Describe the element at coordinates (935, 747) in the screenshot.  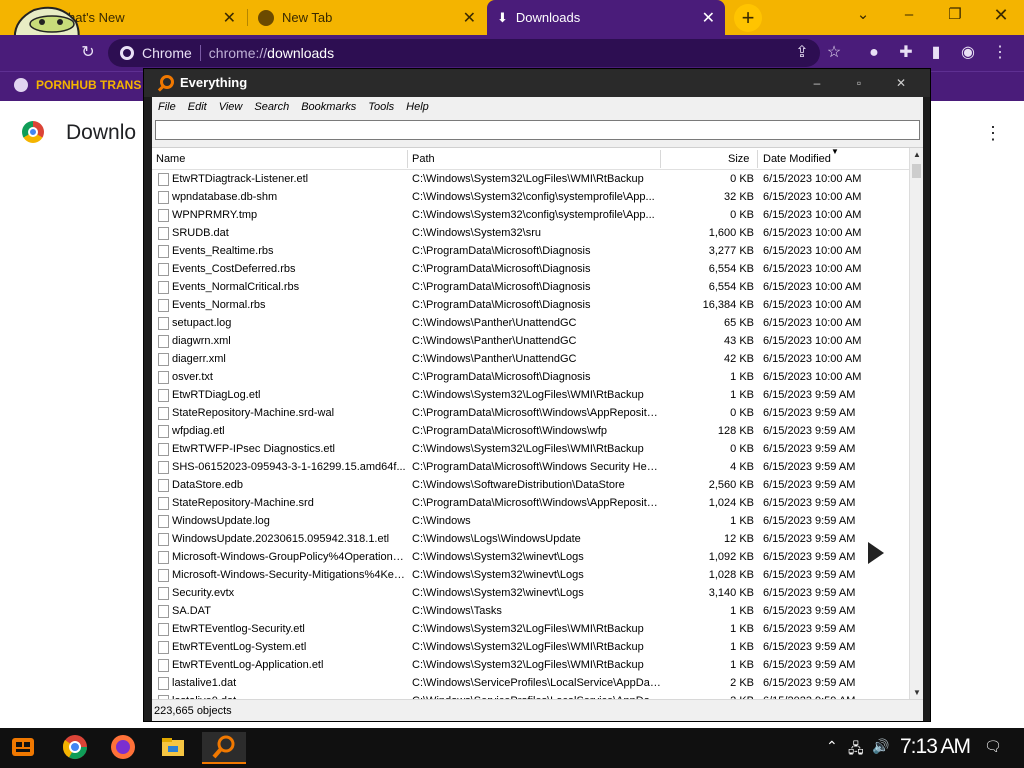
I see `clock: 7:13 AM` at that location.